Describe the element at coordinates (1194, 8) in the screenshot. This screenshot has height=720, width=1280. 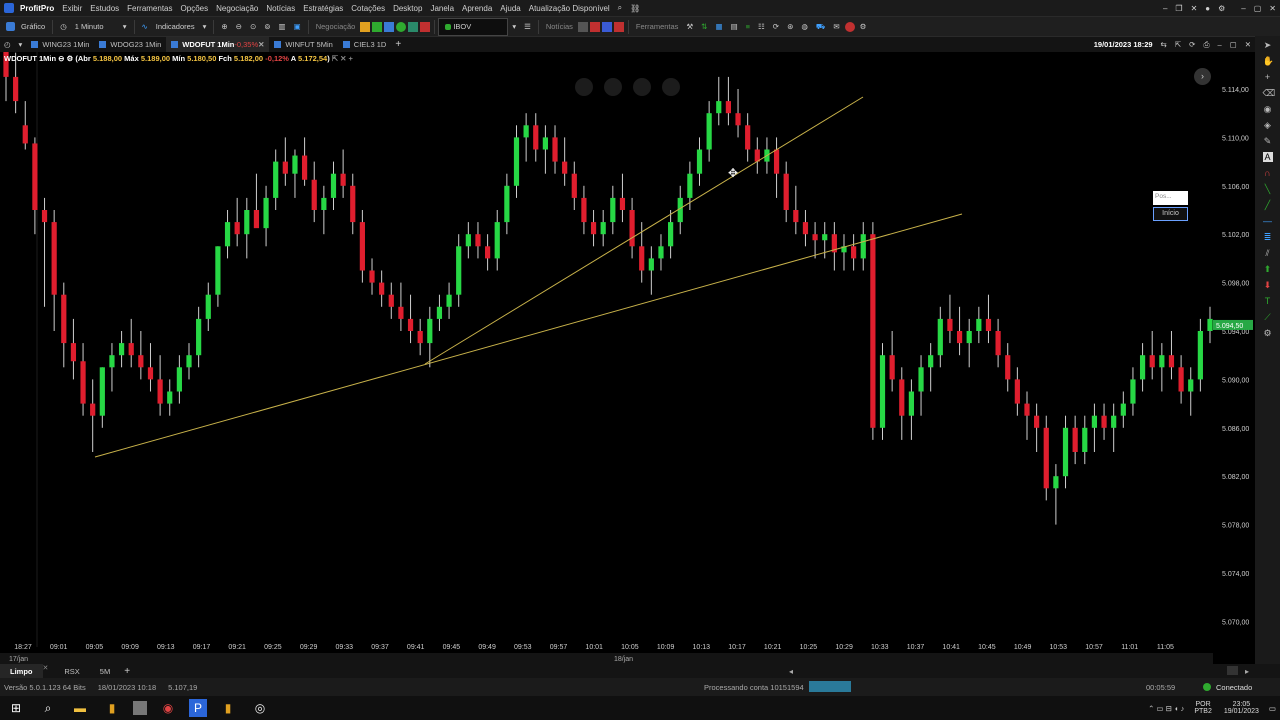
I see `close-menu-button: ✕` at that location.